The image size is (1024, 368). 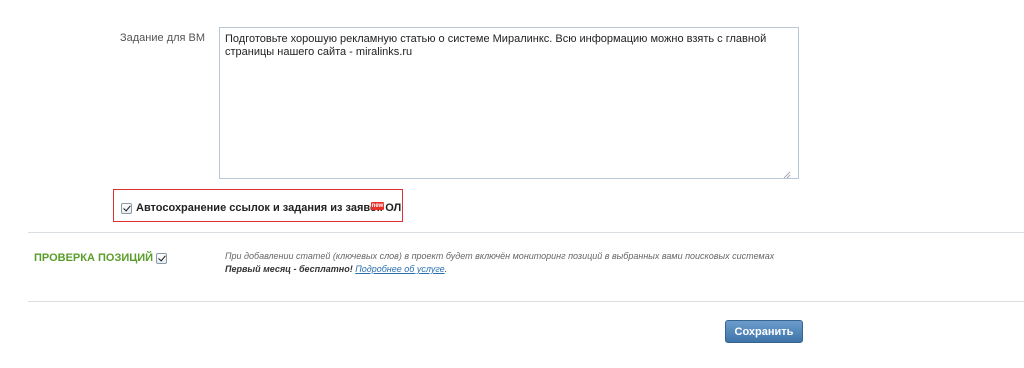 What do you see at coordinates (446, 269) in the screenshot?
I see `promo-suffix: .` at bounding box center [446, 269].